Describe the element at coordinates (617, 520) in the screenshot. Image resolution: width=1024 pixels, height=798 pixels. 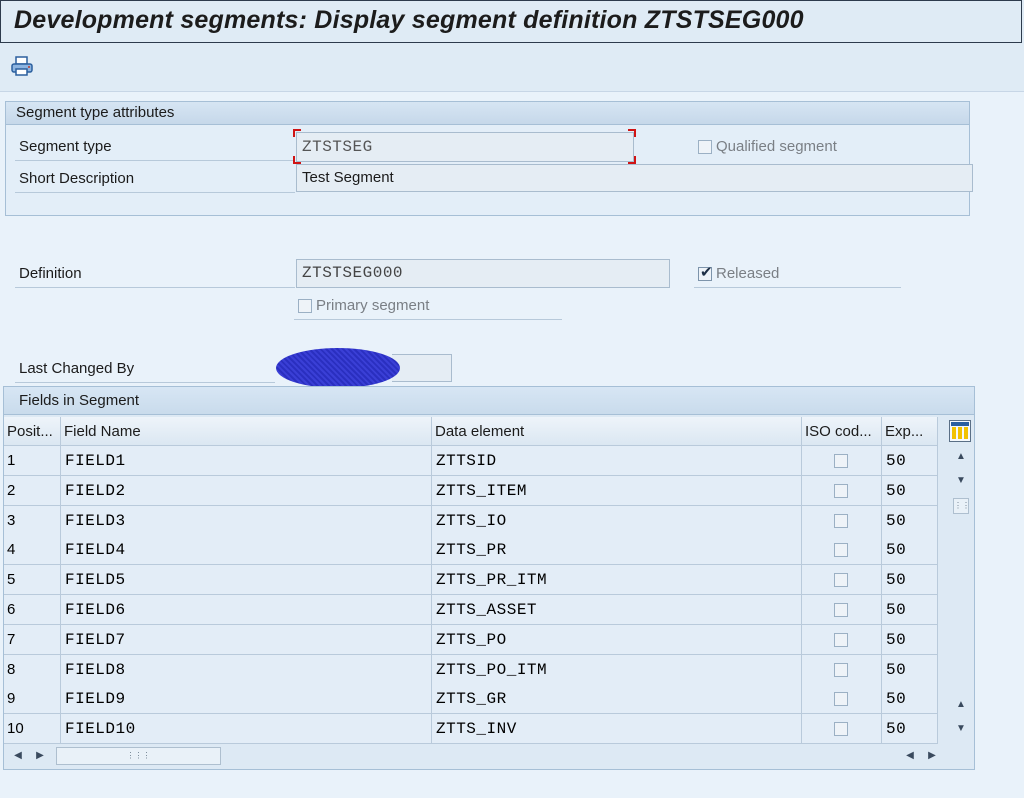
I see `cell-data-element: ZTTS_IO` at that location.